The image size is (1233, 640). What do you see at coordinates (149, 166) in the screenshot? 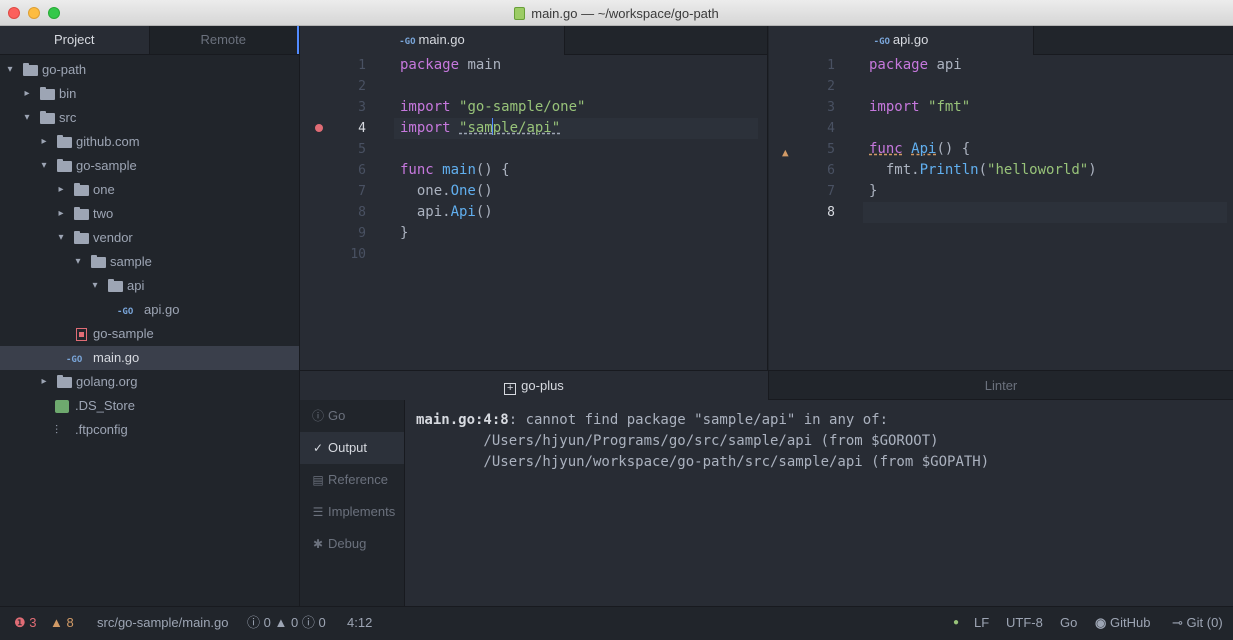
I see `tree-item: ▾ go-sample` at bounding box center [149, 166].